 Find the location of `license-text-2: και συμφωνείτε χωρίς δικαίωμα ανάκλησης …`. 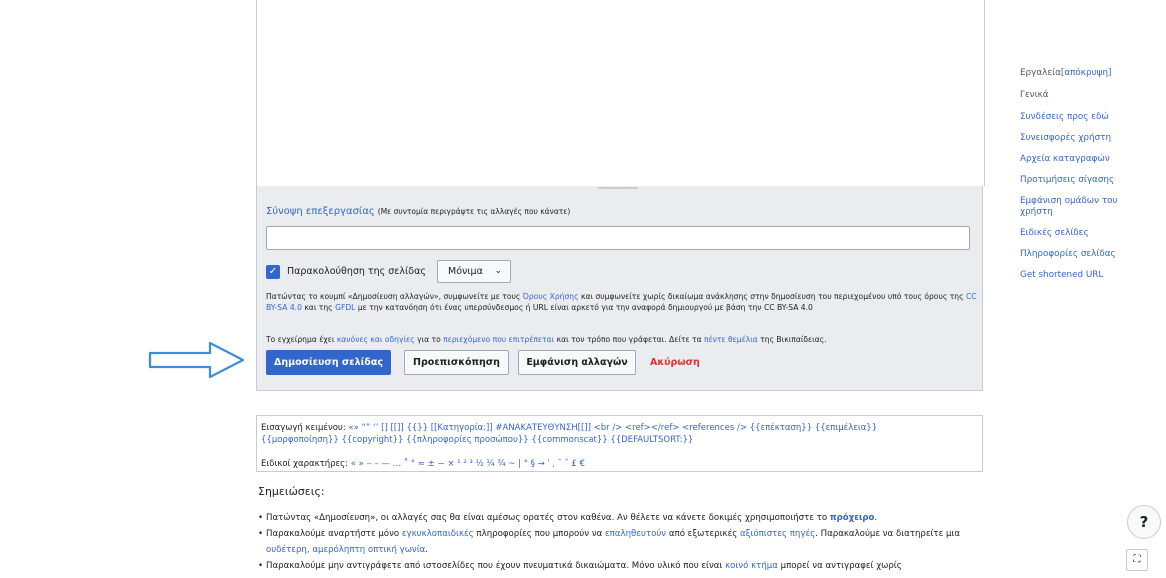

license-text-2: και συμφωνείτε χωρίς δικαίωμα ανάκλησης … is located at coordinates (772, 296).